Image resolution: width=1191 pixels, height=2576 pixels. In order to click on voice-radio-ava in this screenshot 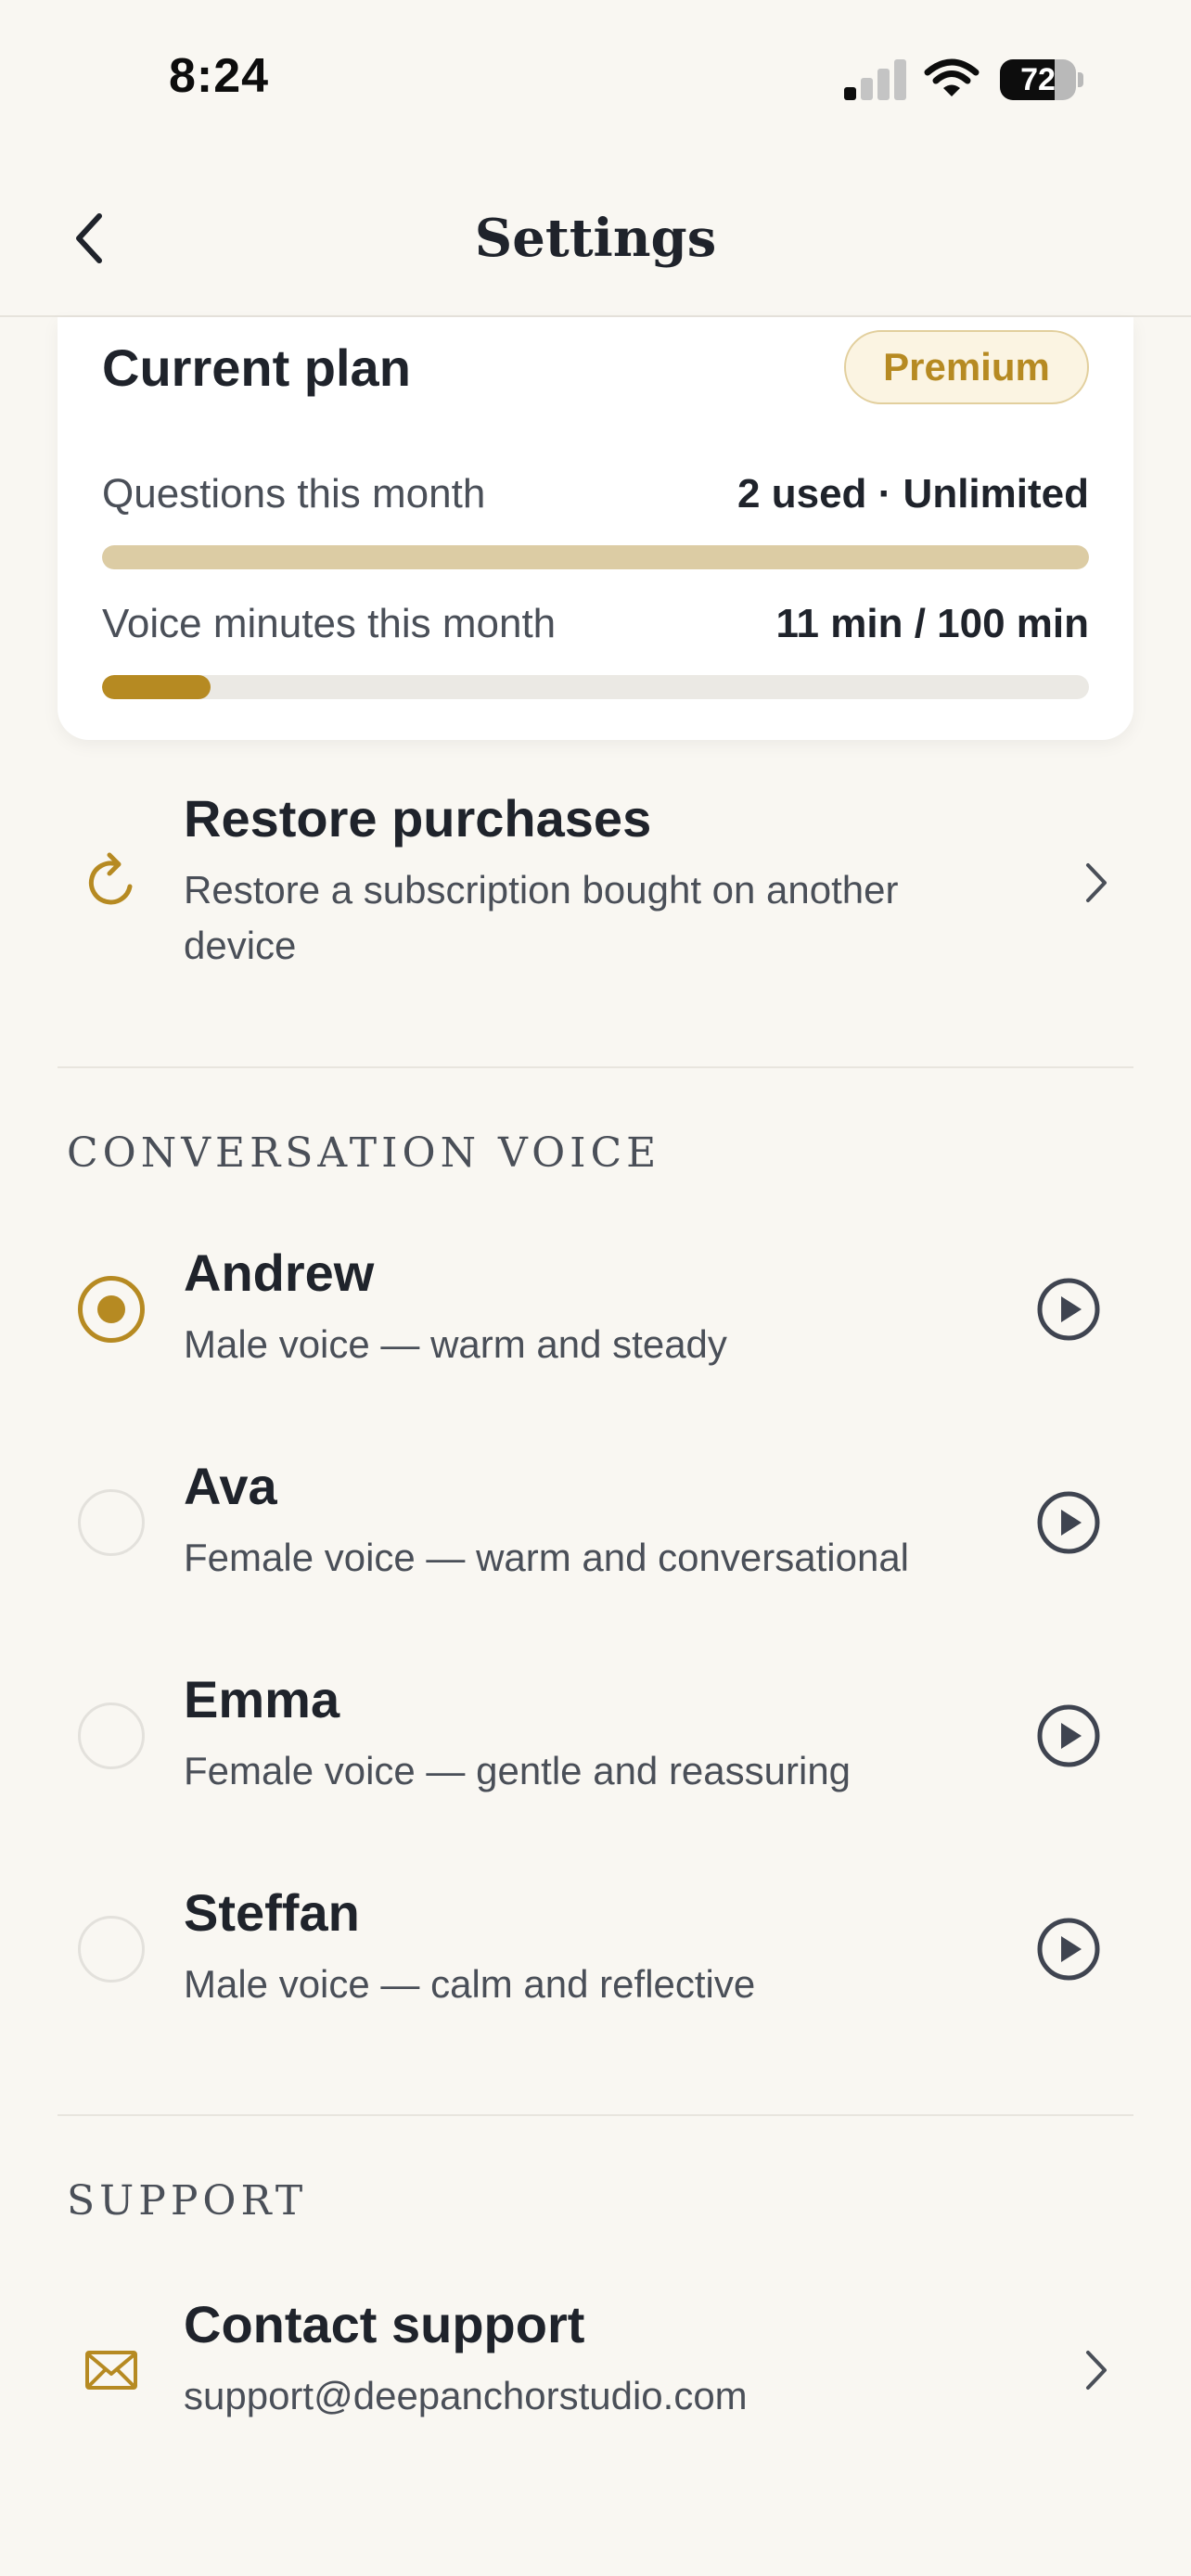, I will do `click(111, 1522)`.